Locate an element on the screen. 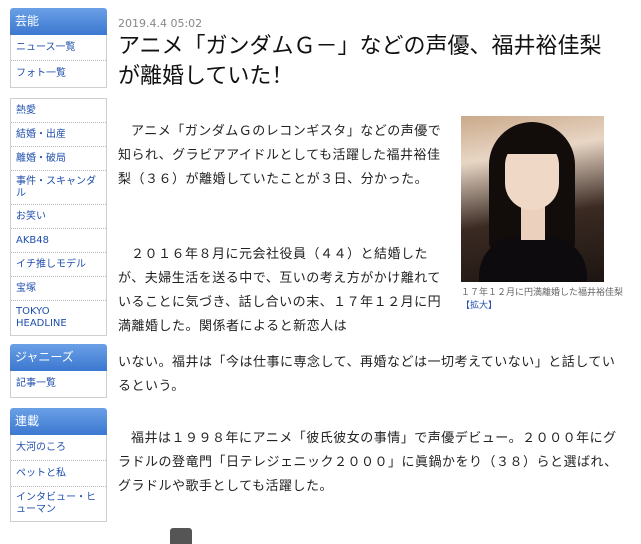 The height and width of the screenshot is (544, 641). sidebar-item-interview: インタビュー・ヒューマン is located at coordinates (58, 504).